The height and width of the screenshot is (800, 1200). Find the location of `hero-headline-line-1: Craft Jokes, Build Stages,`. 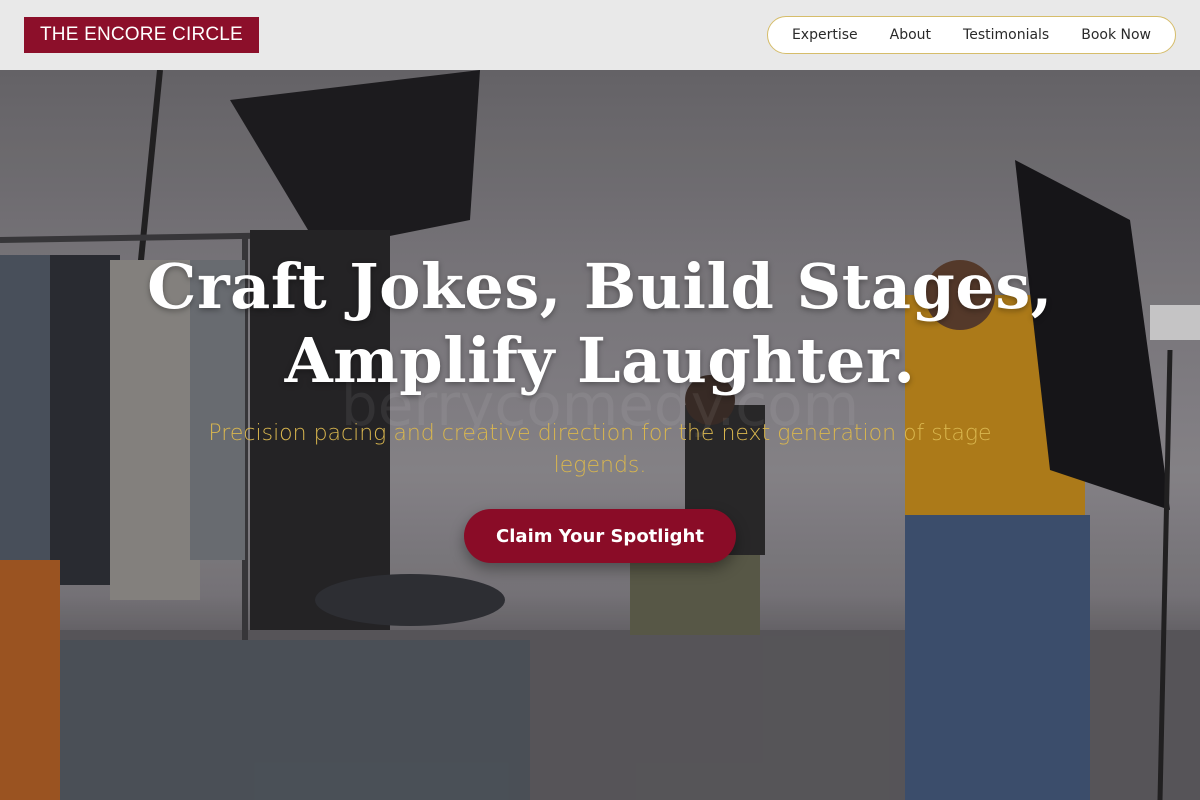

hero-headline-line-1: Craft Jokes, Build Stages, is located at coordinates (600, 286).